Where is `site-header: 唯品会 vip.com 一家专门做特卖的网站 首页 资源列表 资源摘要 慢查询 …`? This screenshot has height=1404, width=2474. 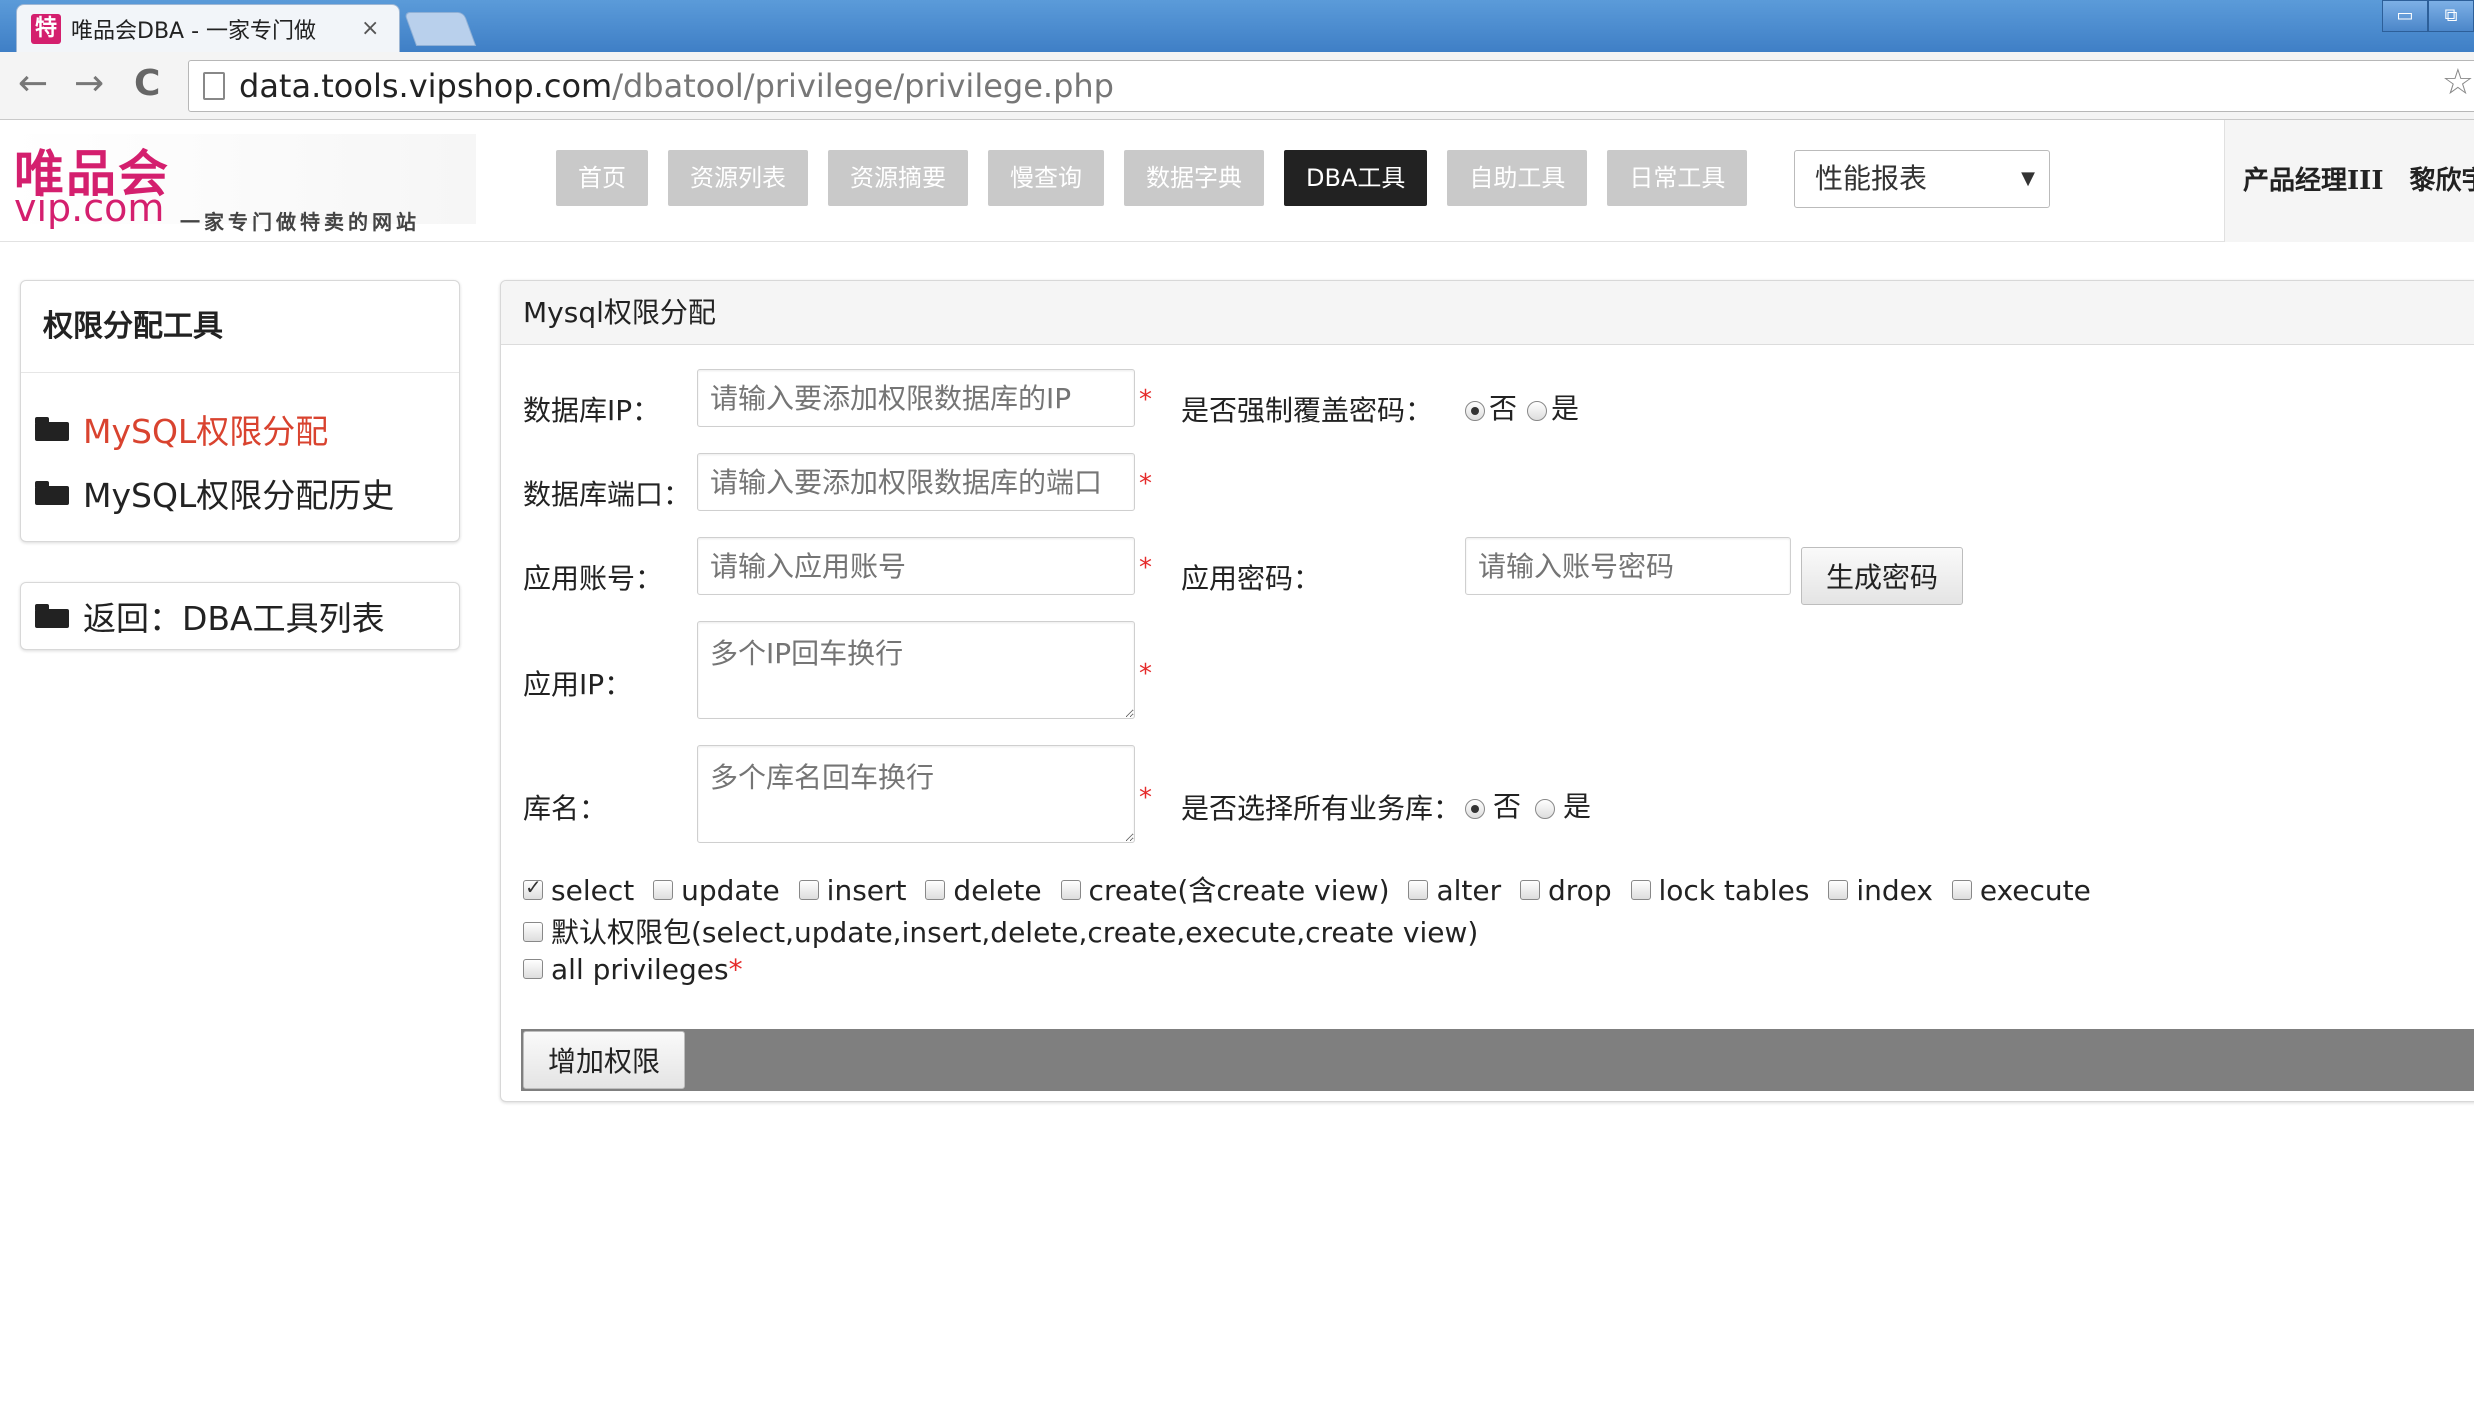
site-header: 唯品会 vip.com 一家专门做特卖的网站 首页 资源列表 资源摘要 慢查询 … is located at coordinates (1237, 181).